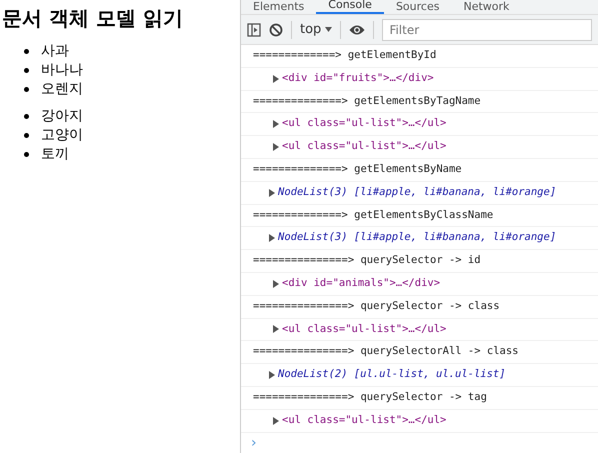 The image size is (598, 453). I want to click on console-log-text: ==============> getElementsByName, so click(357, 169).